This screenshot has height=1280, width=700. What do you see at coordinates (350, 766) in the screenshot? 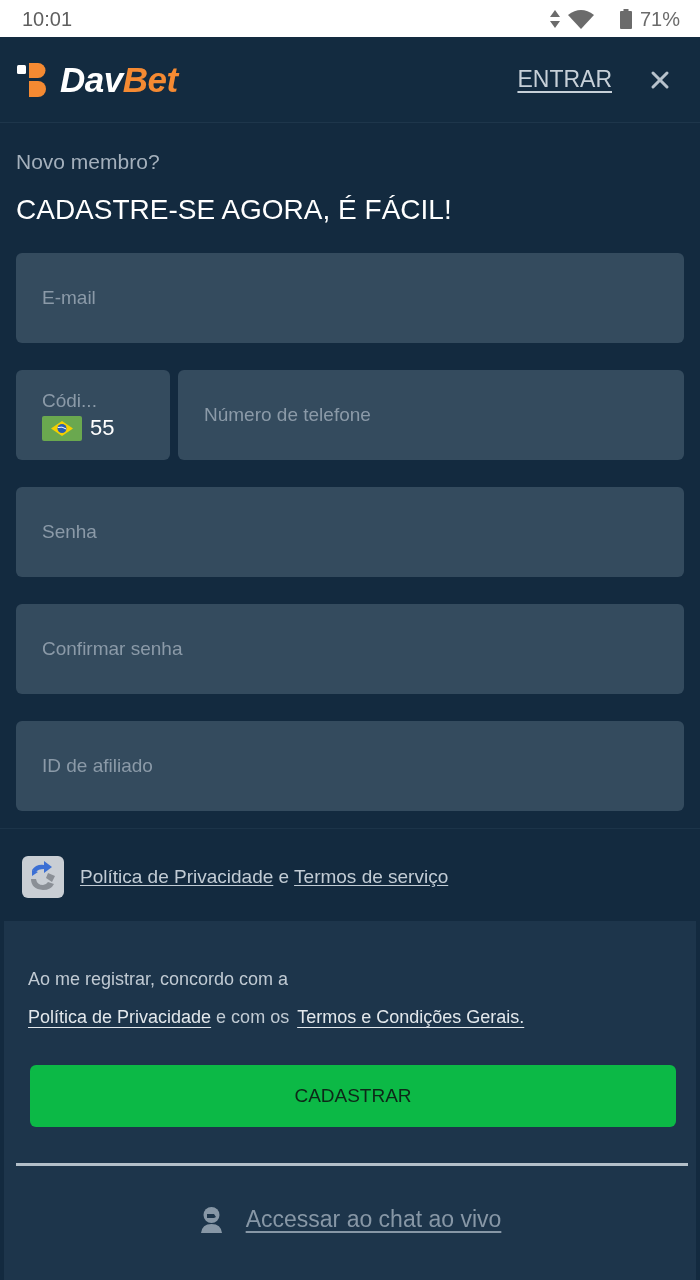
I see `text-field: ID de afiliado` at bounding box center [350, 766].